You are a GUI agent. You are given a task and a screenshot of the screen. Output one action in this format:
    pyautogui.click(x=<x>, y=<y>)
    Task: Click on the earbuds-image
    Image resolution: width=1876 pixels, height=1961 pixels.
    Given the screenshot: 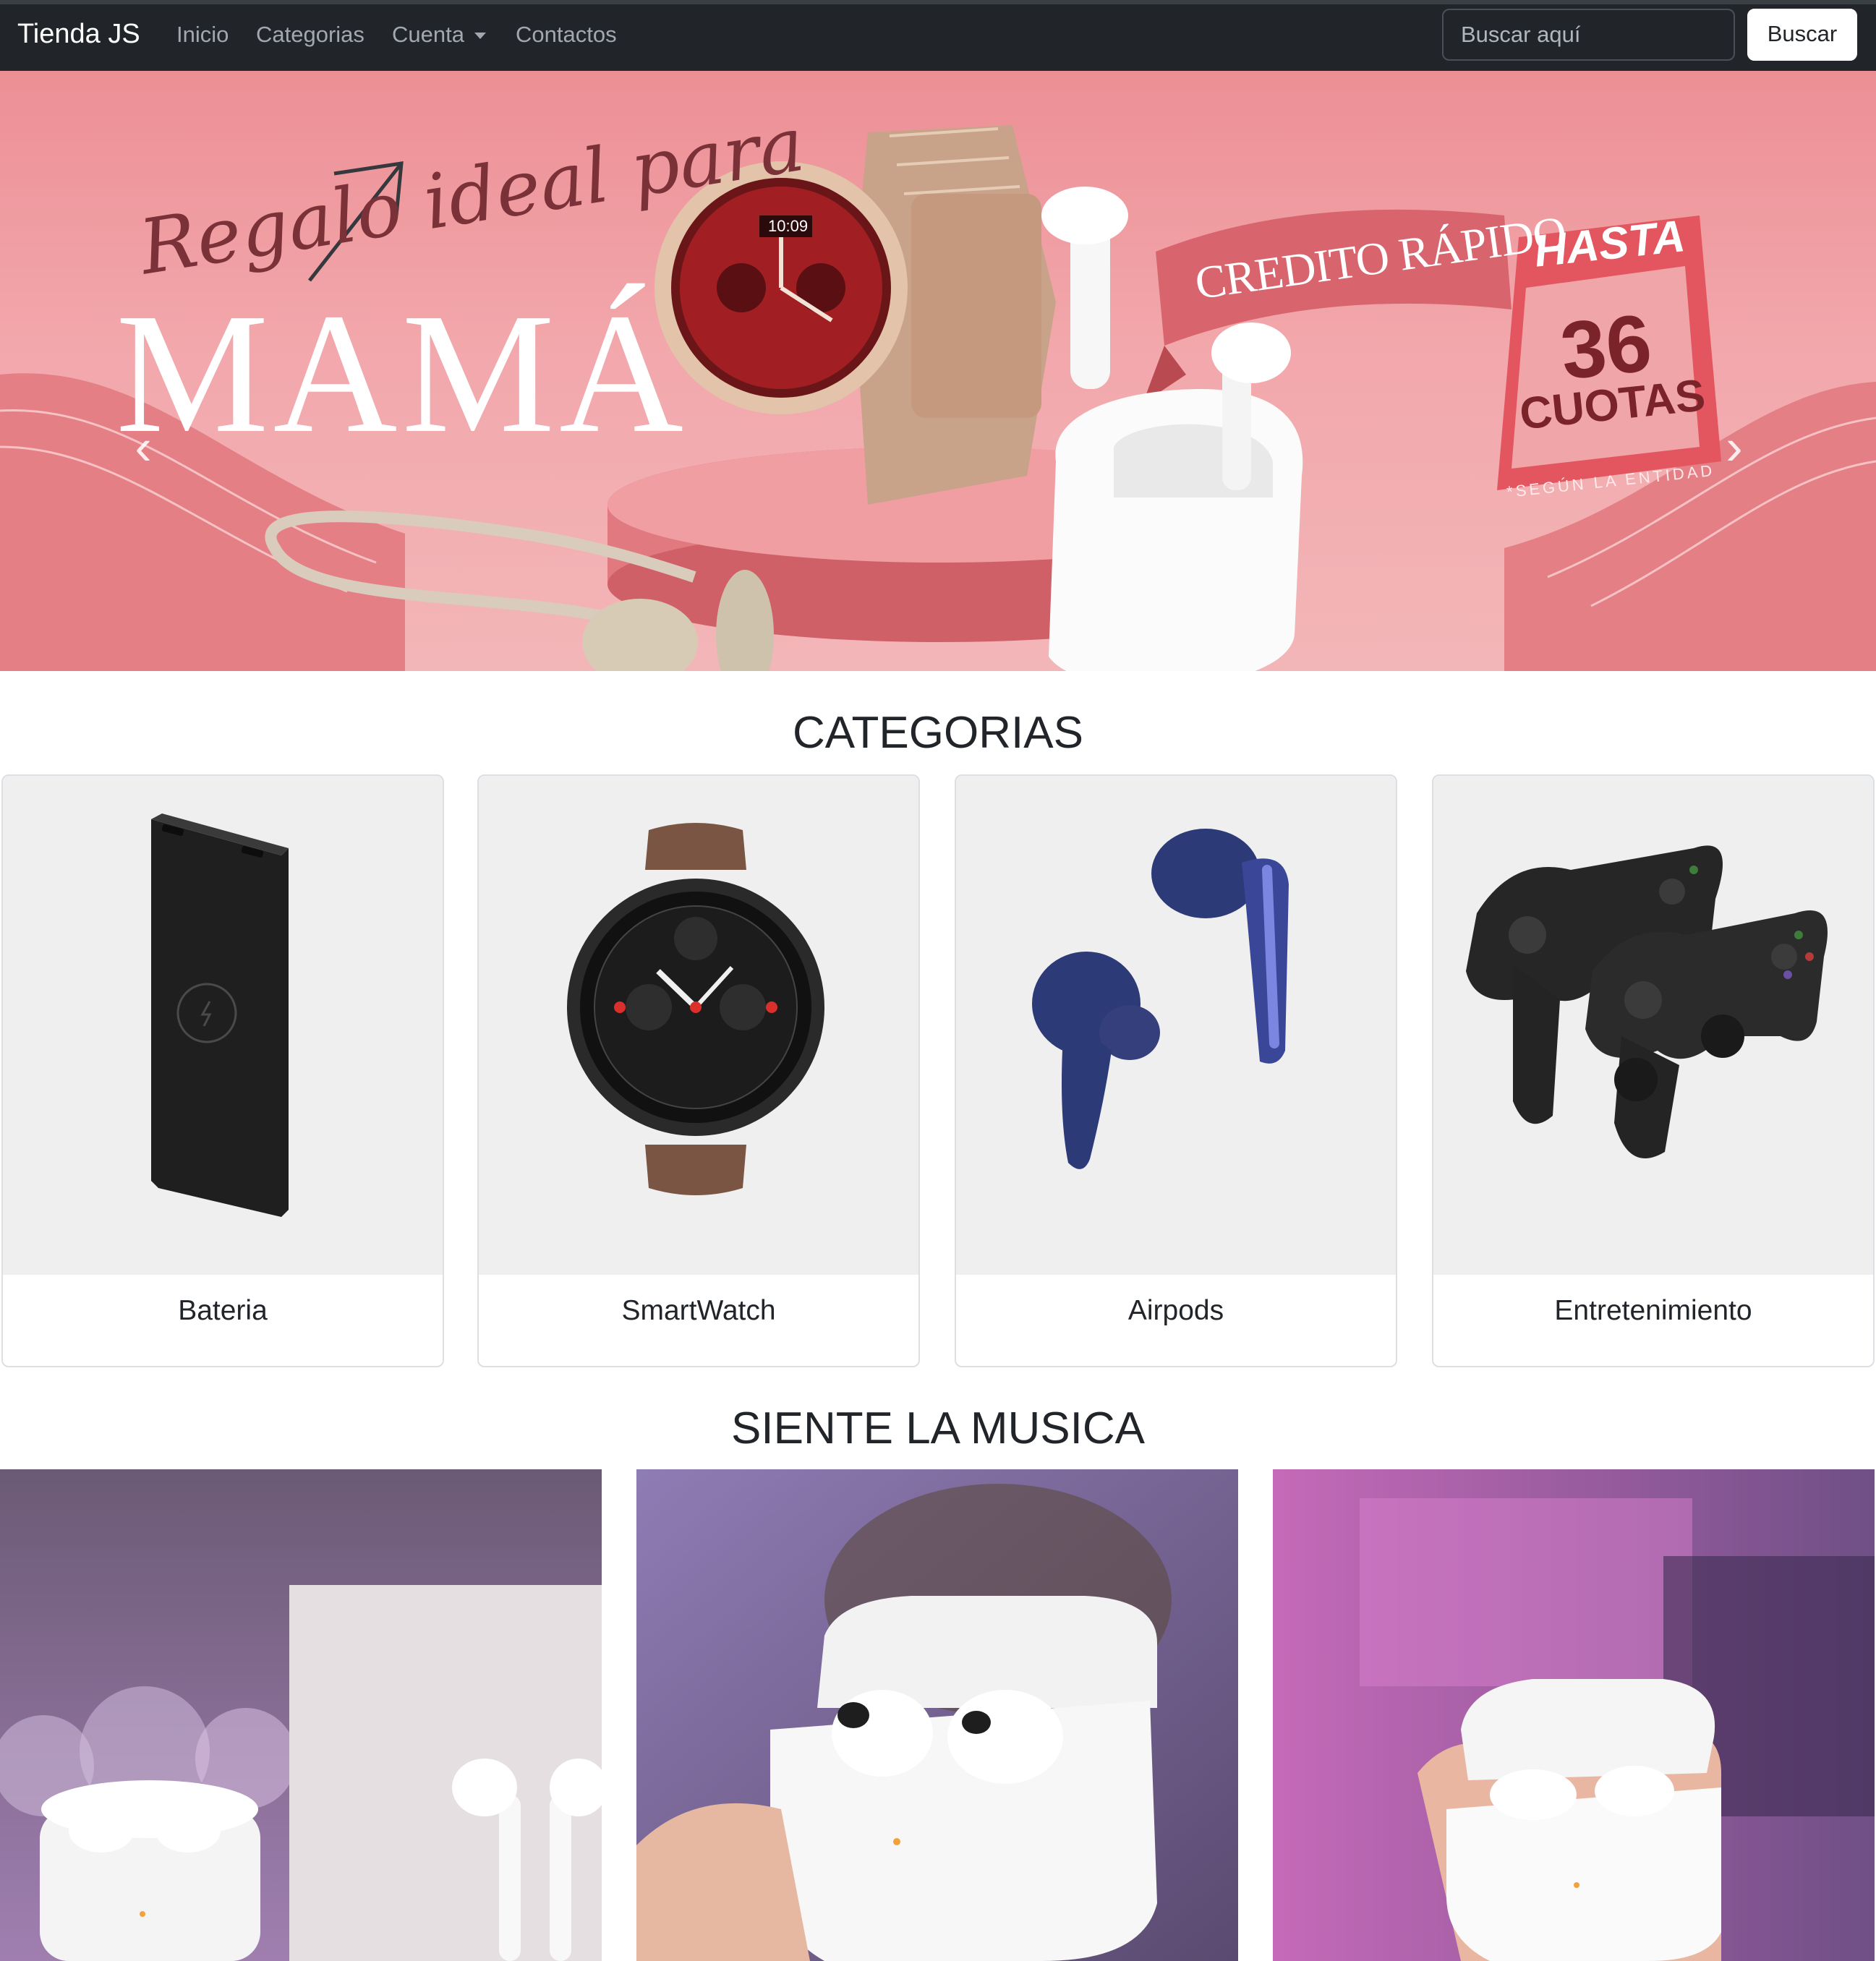 What is the action you would take?
    pyautogui.click(x=1176, y=1025)
    